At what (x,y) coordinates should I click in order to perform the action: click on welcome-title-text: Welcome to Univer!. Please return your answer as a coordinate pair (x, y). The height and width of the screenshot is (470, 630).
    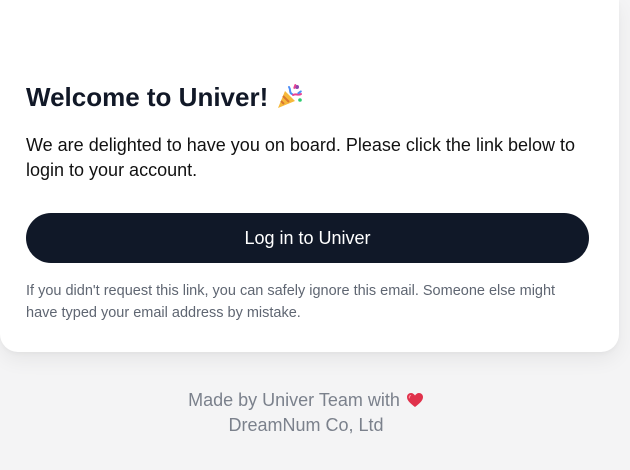
    Looking at the image, I should click on (147, 97).